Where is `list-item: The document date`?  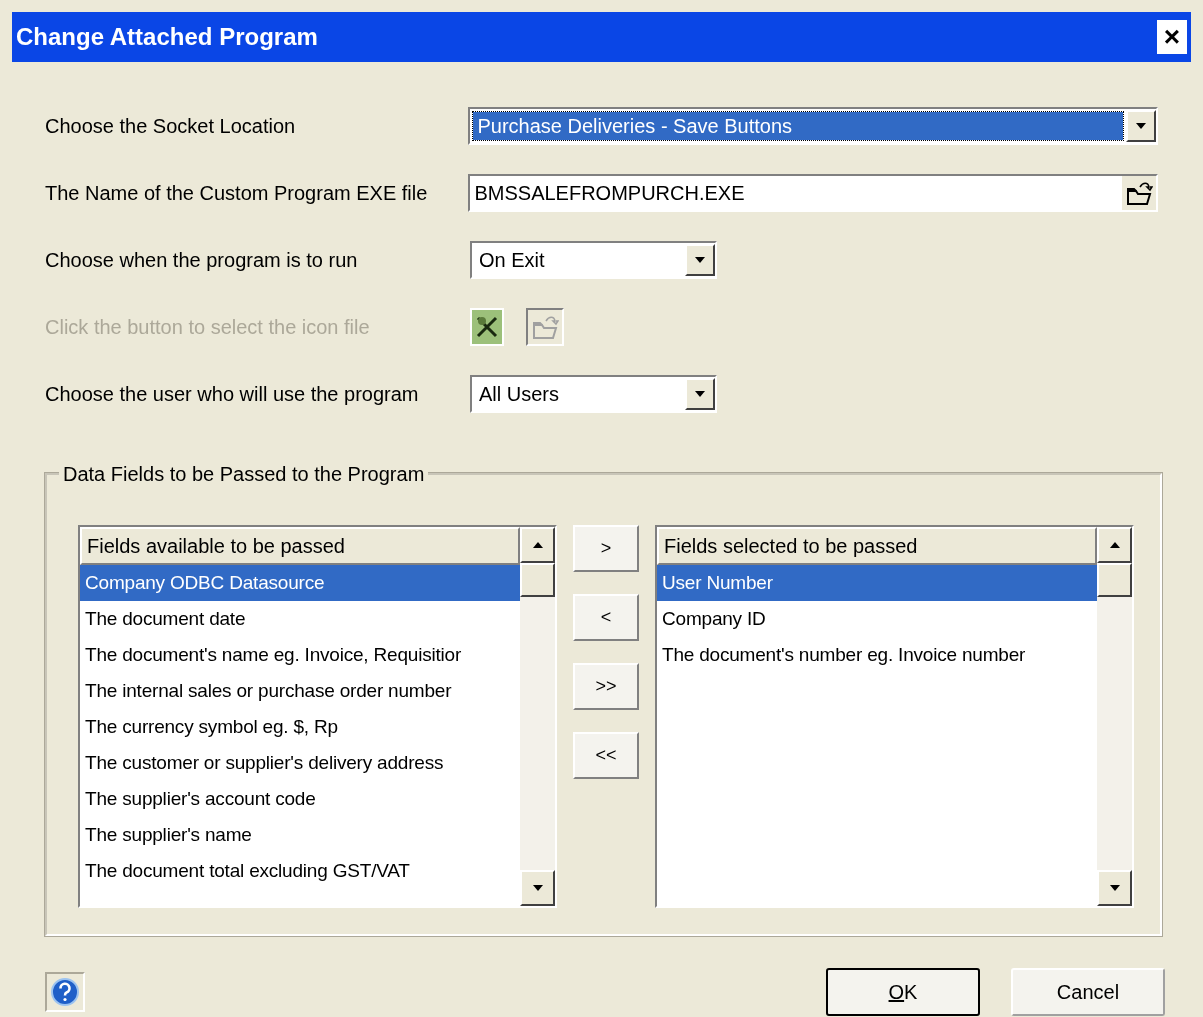 list-item: The document date is located at coordinates (300, 619).